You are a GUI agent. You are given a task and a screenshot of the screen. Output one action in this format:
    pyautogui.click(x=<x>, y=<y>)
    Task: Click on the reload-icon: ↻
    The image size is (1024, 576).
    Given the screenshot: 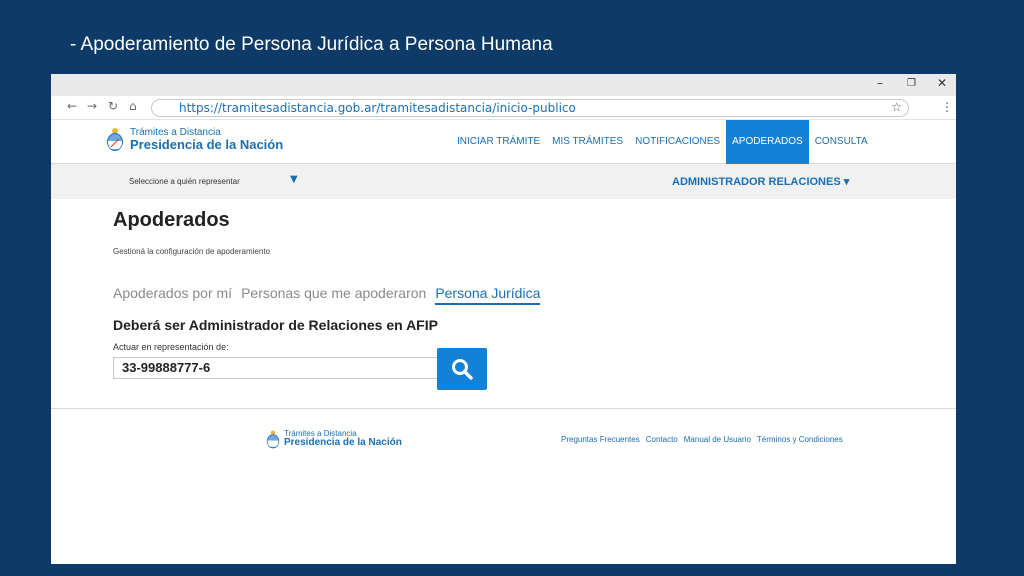 What is the action you would take?
    pyautogui.click(x=113, y=106)
    